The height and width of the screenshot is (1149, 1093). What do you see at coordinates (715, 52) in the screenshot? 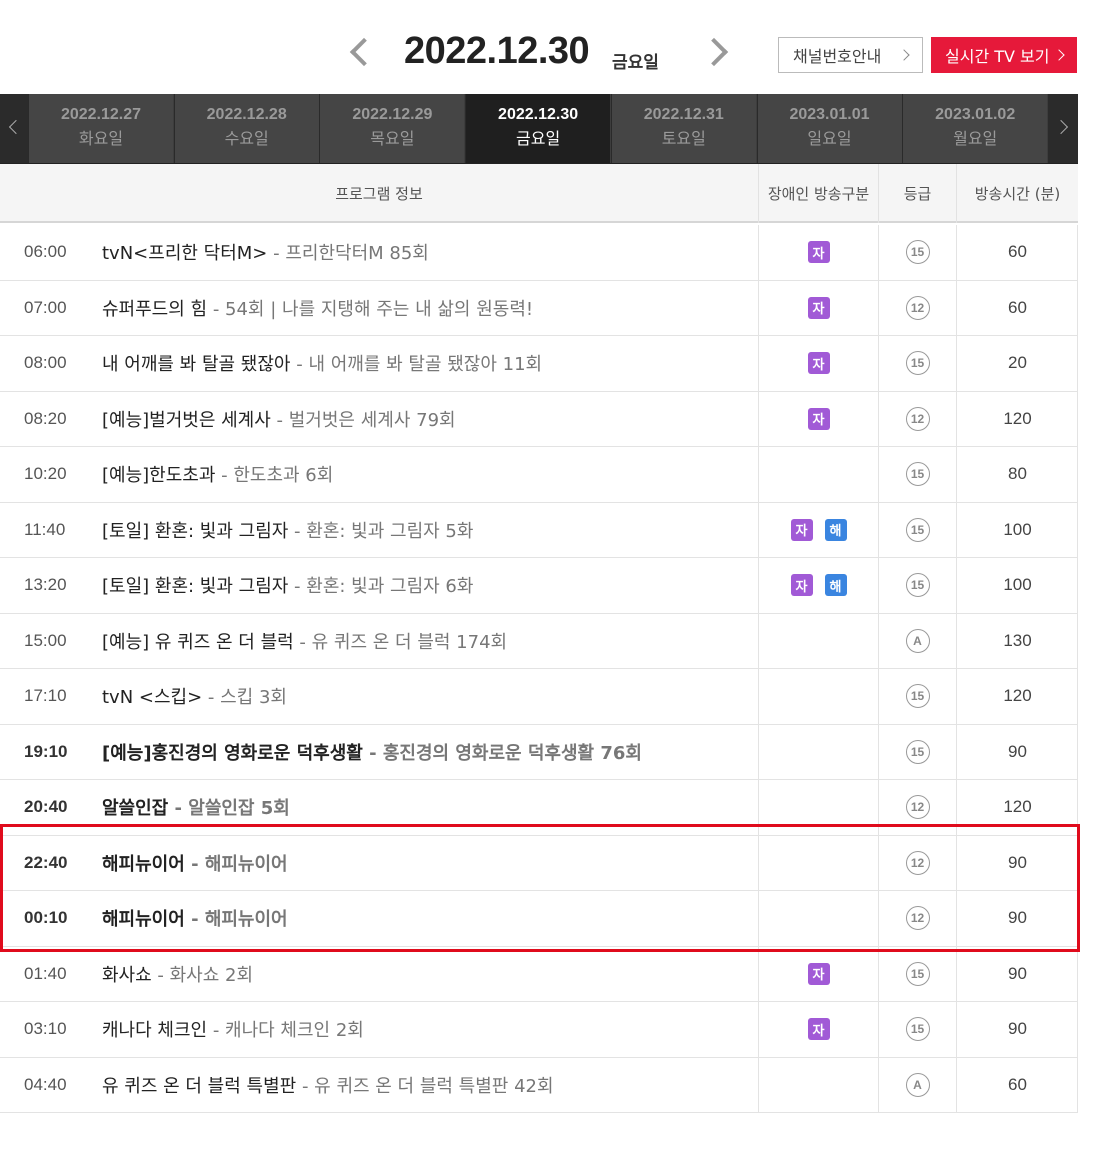
I see `next-date-button` at bounding box center [715, 52].